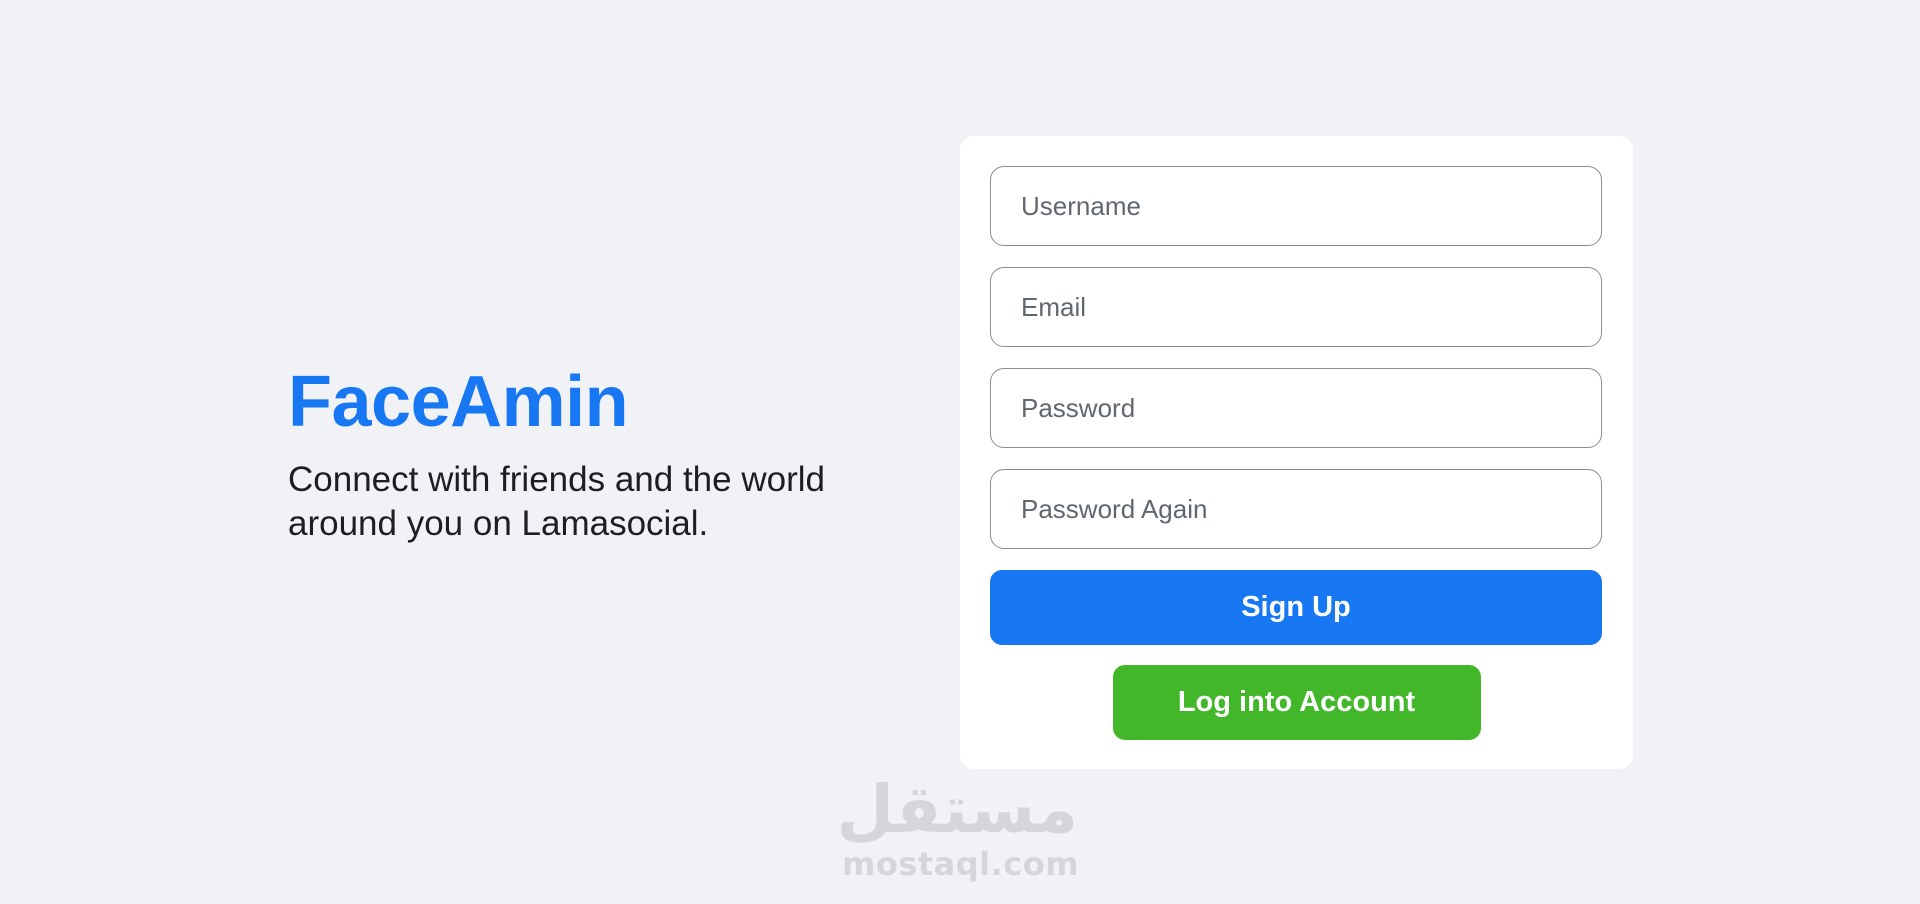  Describe the element at coordinates (957, 809) in the screenshot. I see `watermark-arabic-text: مستقل` at that location.